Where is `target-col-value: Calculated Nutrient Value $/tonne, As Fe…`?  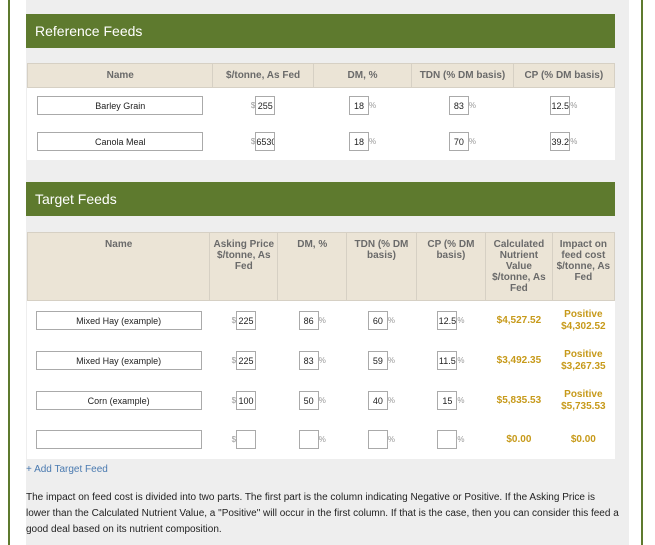
target-col-value: Calculated Nutrient Value $/tonne, As Fe… is located at coordinates (519, 266).